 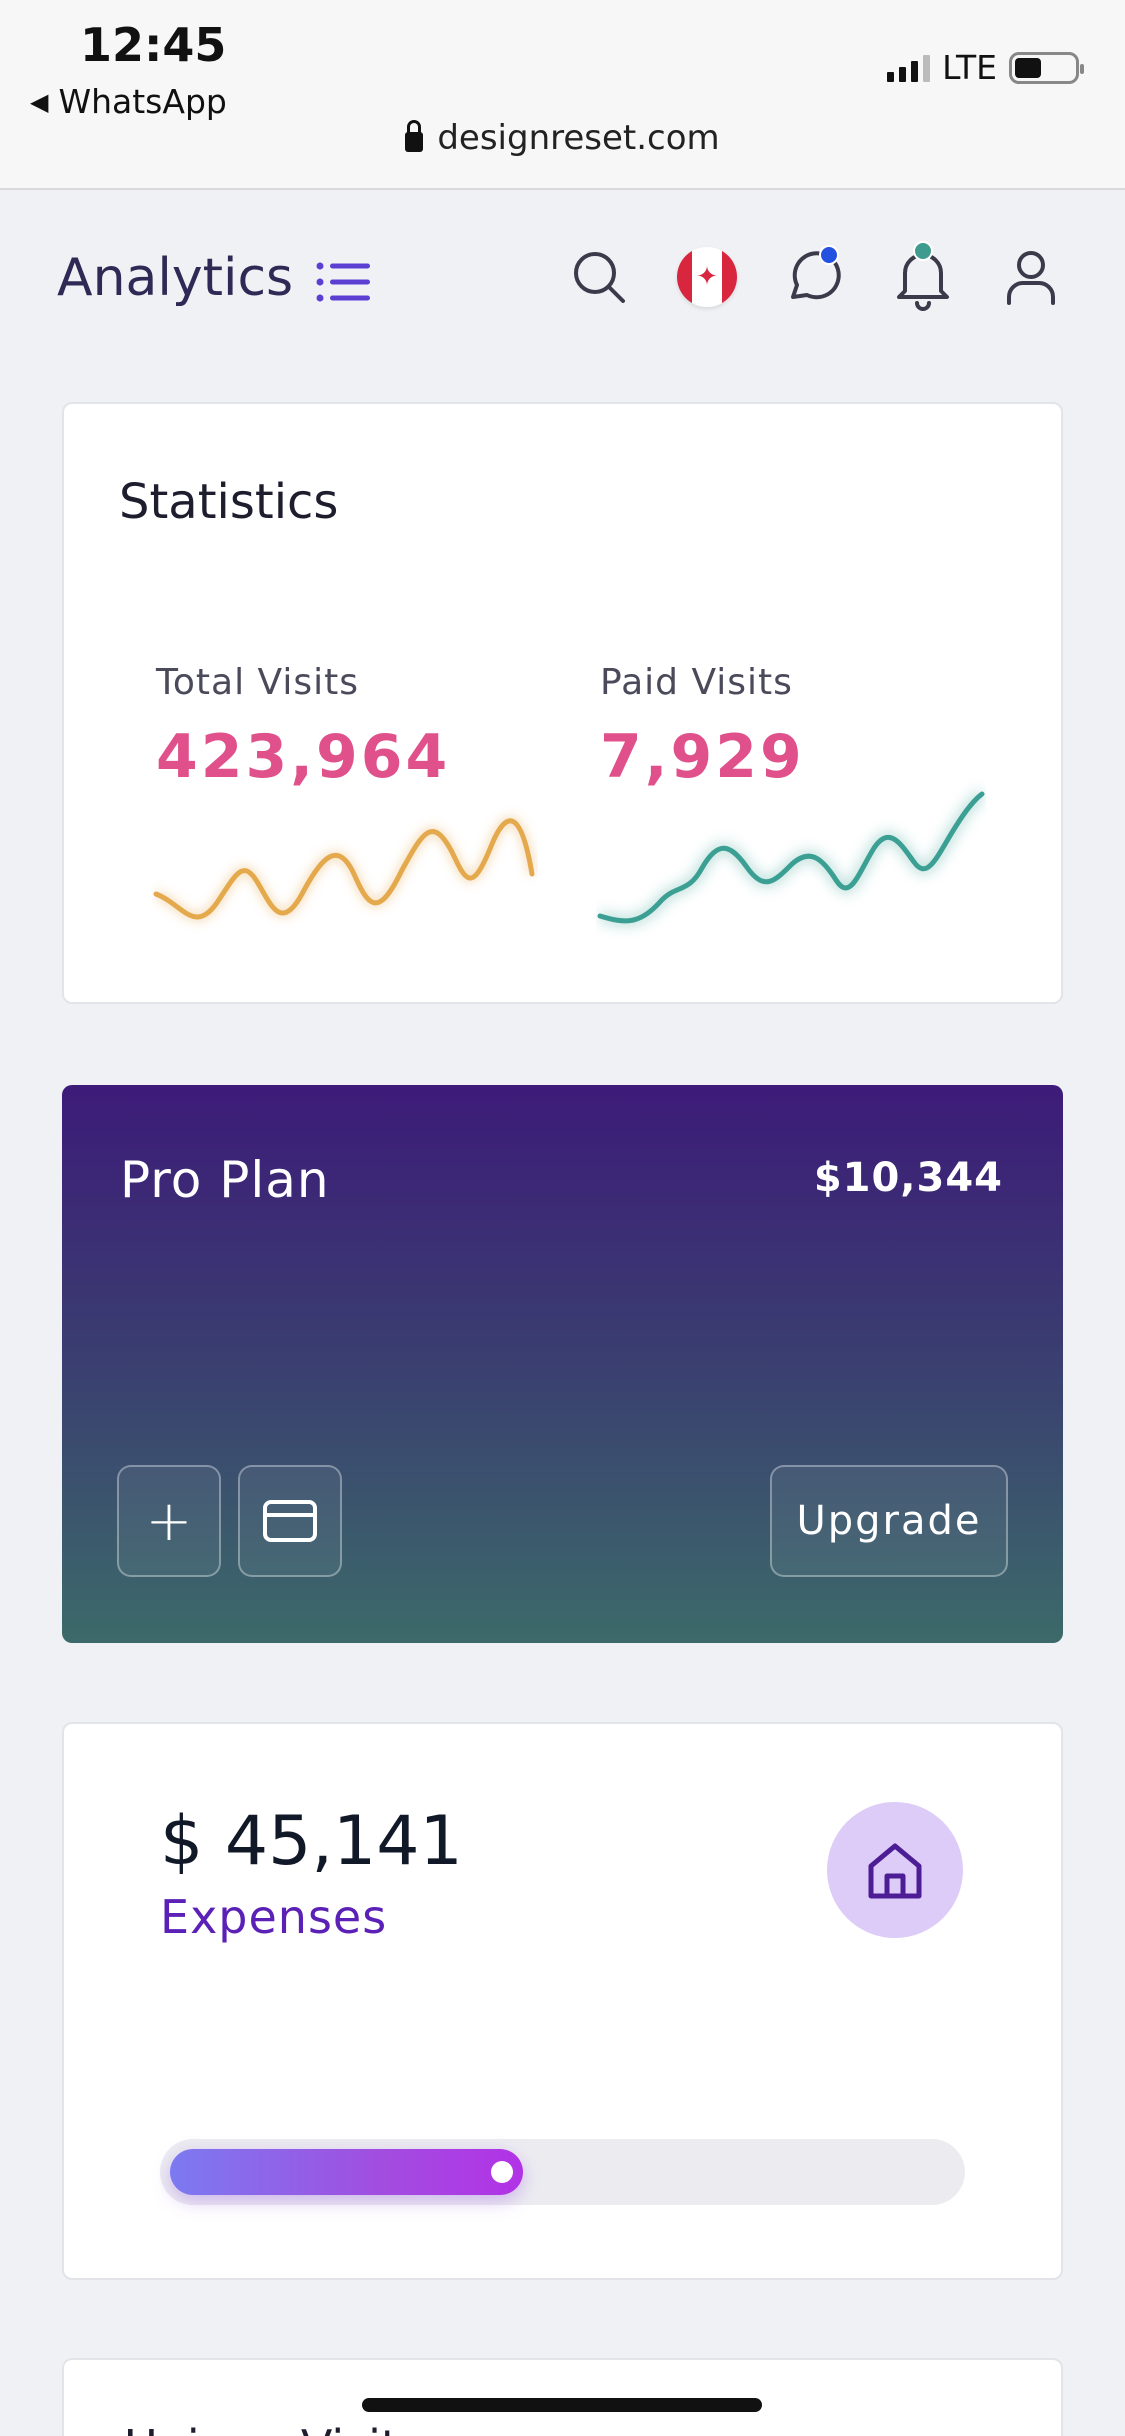 What do you see at coordinates (311, 1841) in the screenshot?
I see `expenses-amount: $ 45,141` at bounding box center [311, 1841].